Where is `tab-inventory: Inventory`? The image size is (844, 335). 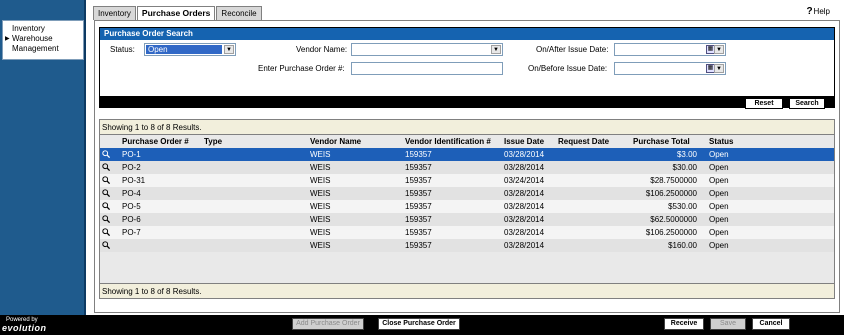 tab-inventory: Inventory is located at coordinates (114, 13).